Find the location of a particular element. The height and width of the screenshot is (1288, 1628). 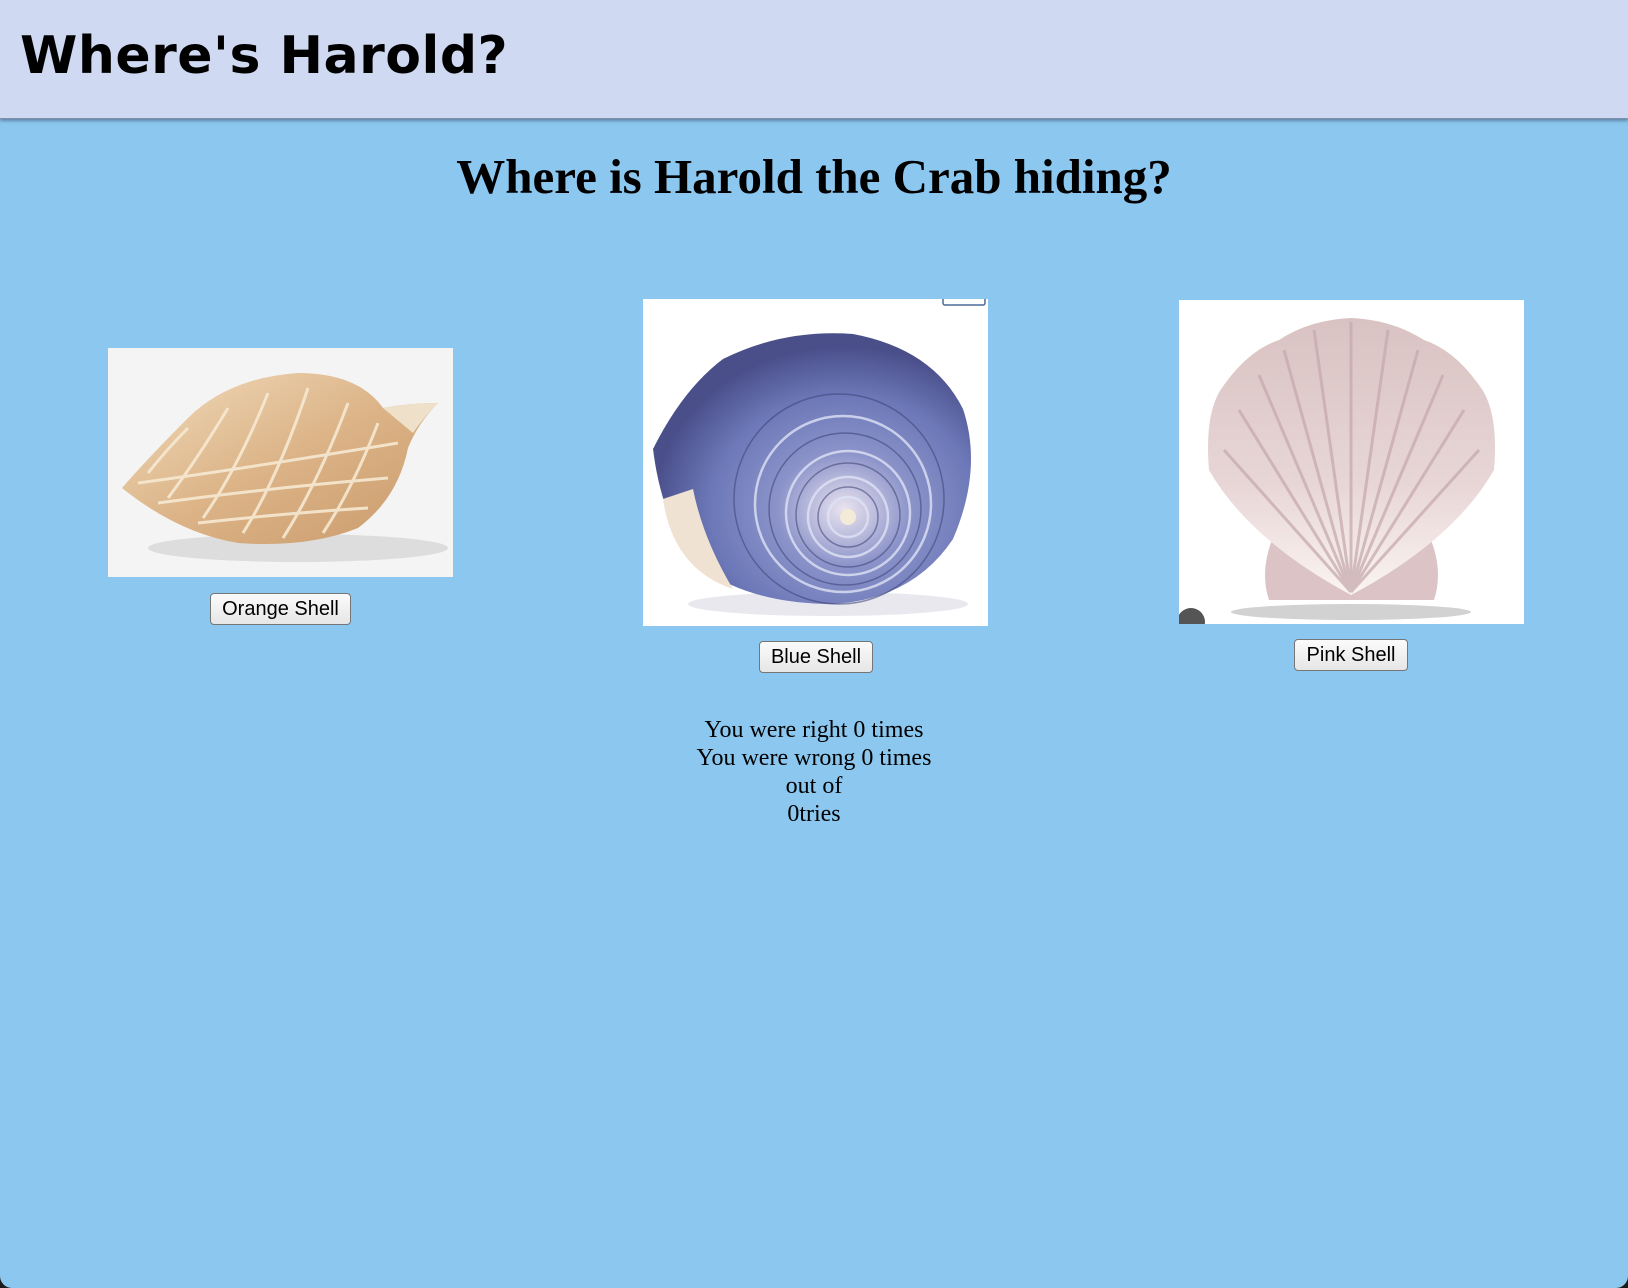

scallop-shell-image is located at coordinates (1351, 462).